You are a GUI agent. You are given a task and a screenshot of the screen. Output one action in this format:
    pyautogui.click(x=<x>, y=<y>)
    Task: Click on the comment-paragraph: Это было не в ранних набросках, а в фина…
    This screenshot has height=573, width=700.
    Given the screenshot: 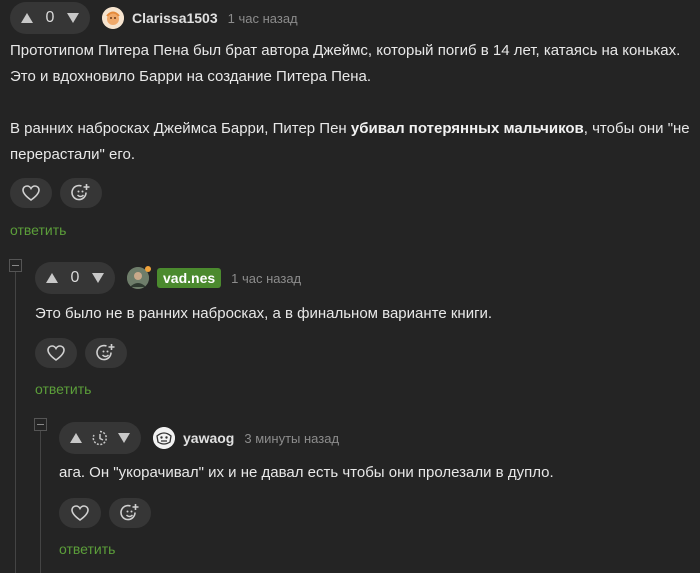 What is the action you would take?
    pyautogui.click(x=264, y=313)
    